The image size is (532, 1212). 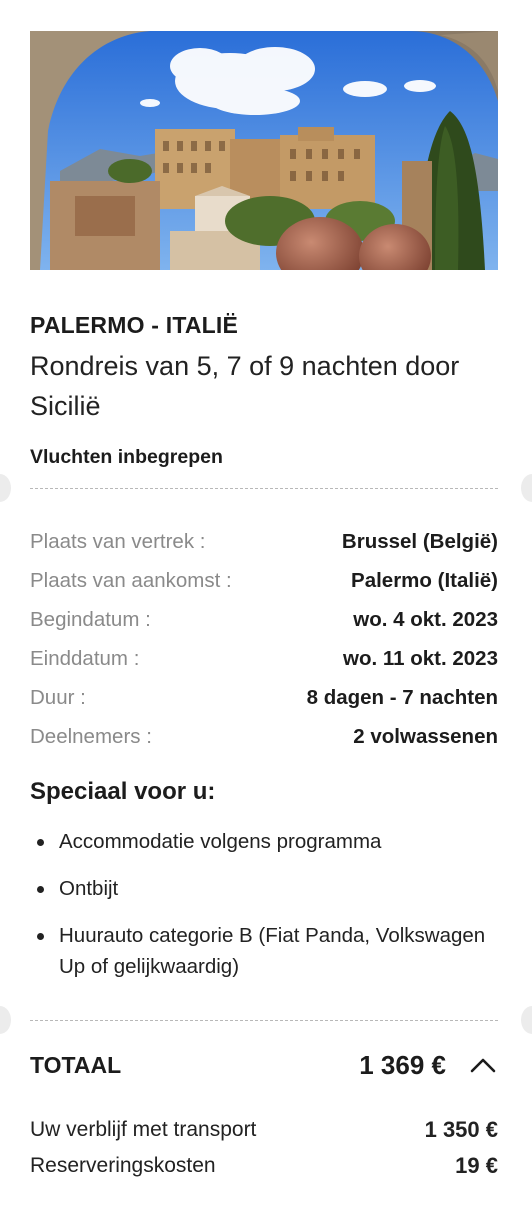 What do you see at coordinates (419, 541) in the screenshot?
I see `detail-value: Brussel (België)` at bounding box center [419, 541].